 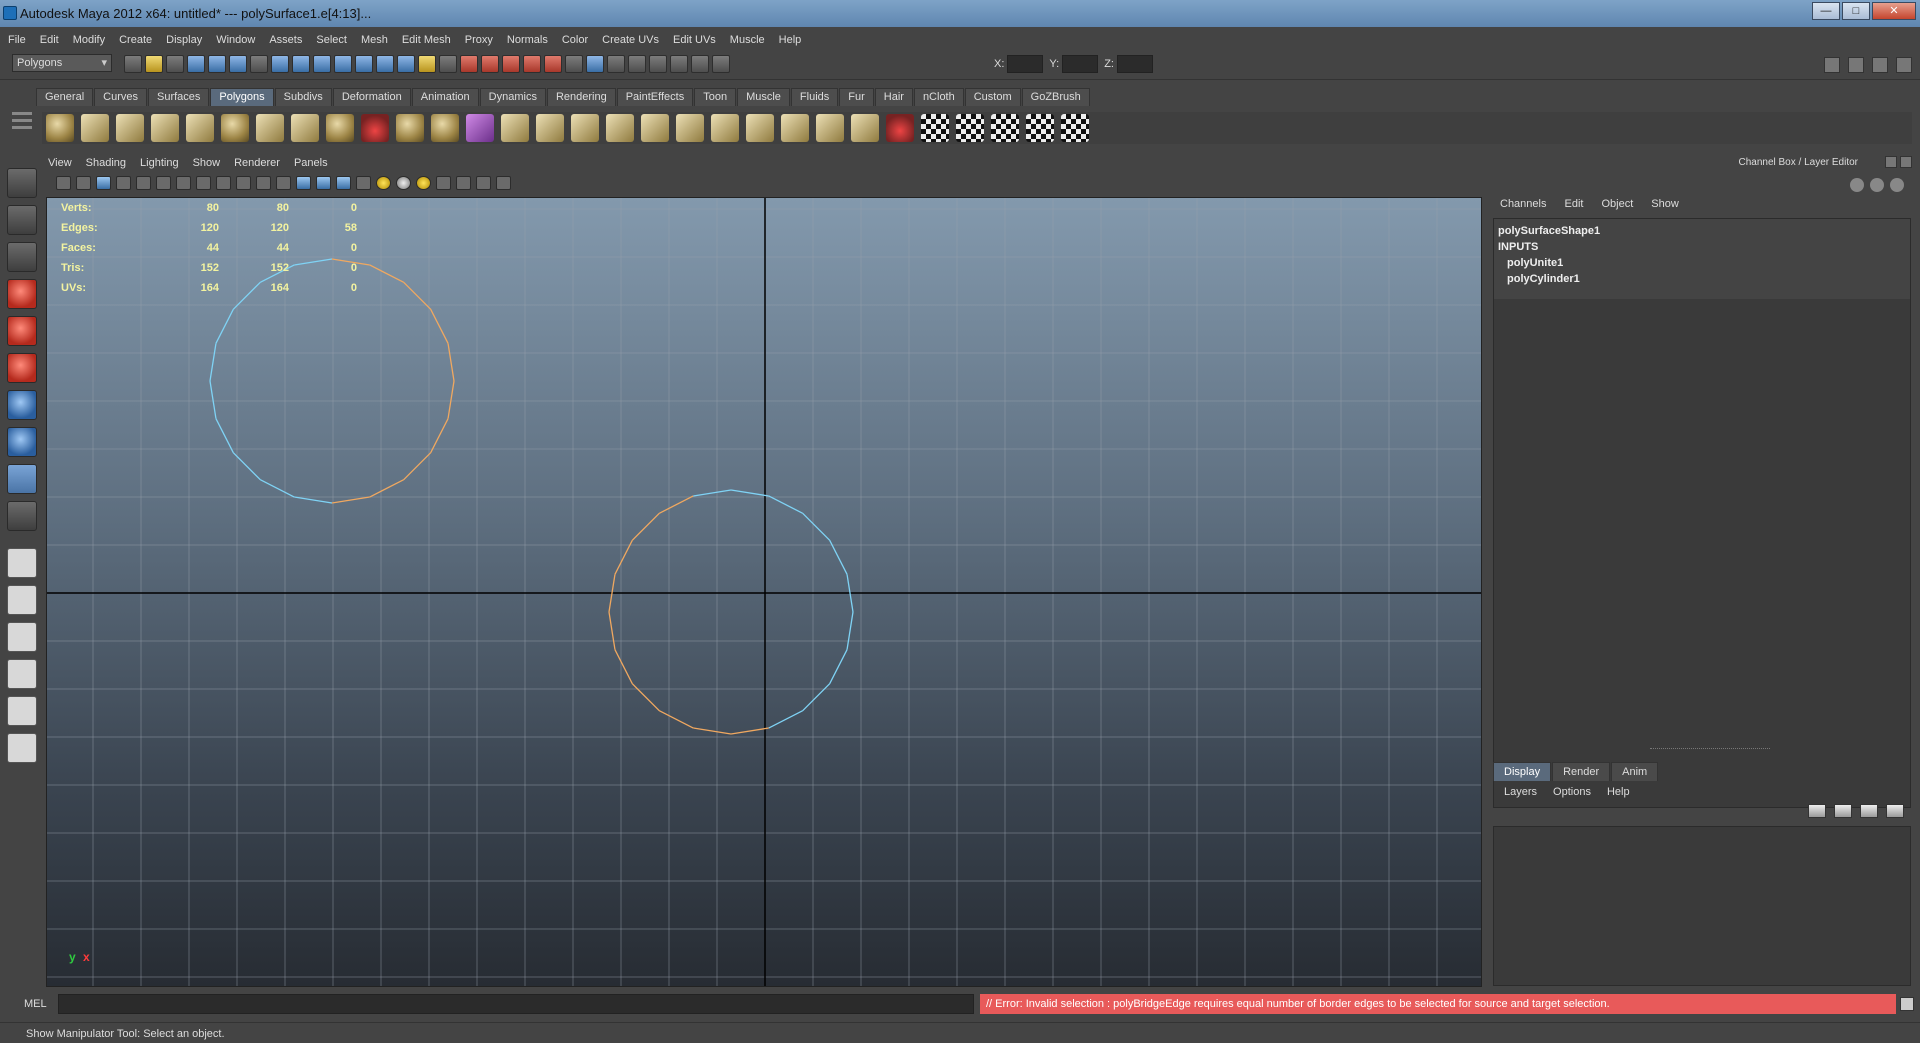 I want to click on select-by-object-icon, so click(x=217, y=64).